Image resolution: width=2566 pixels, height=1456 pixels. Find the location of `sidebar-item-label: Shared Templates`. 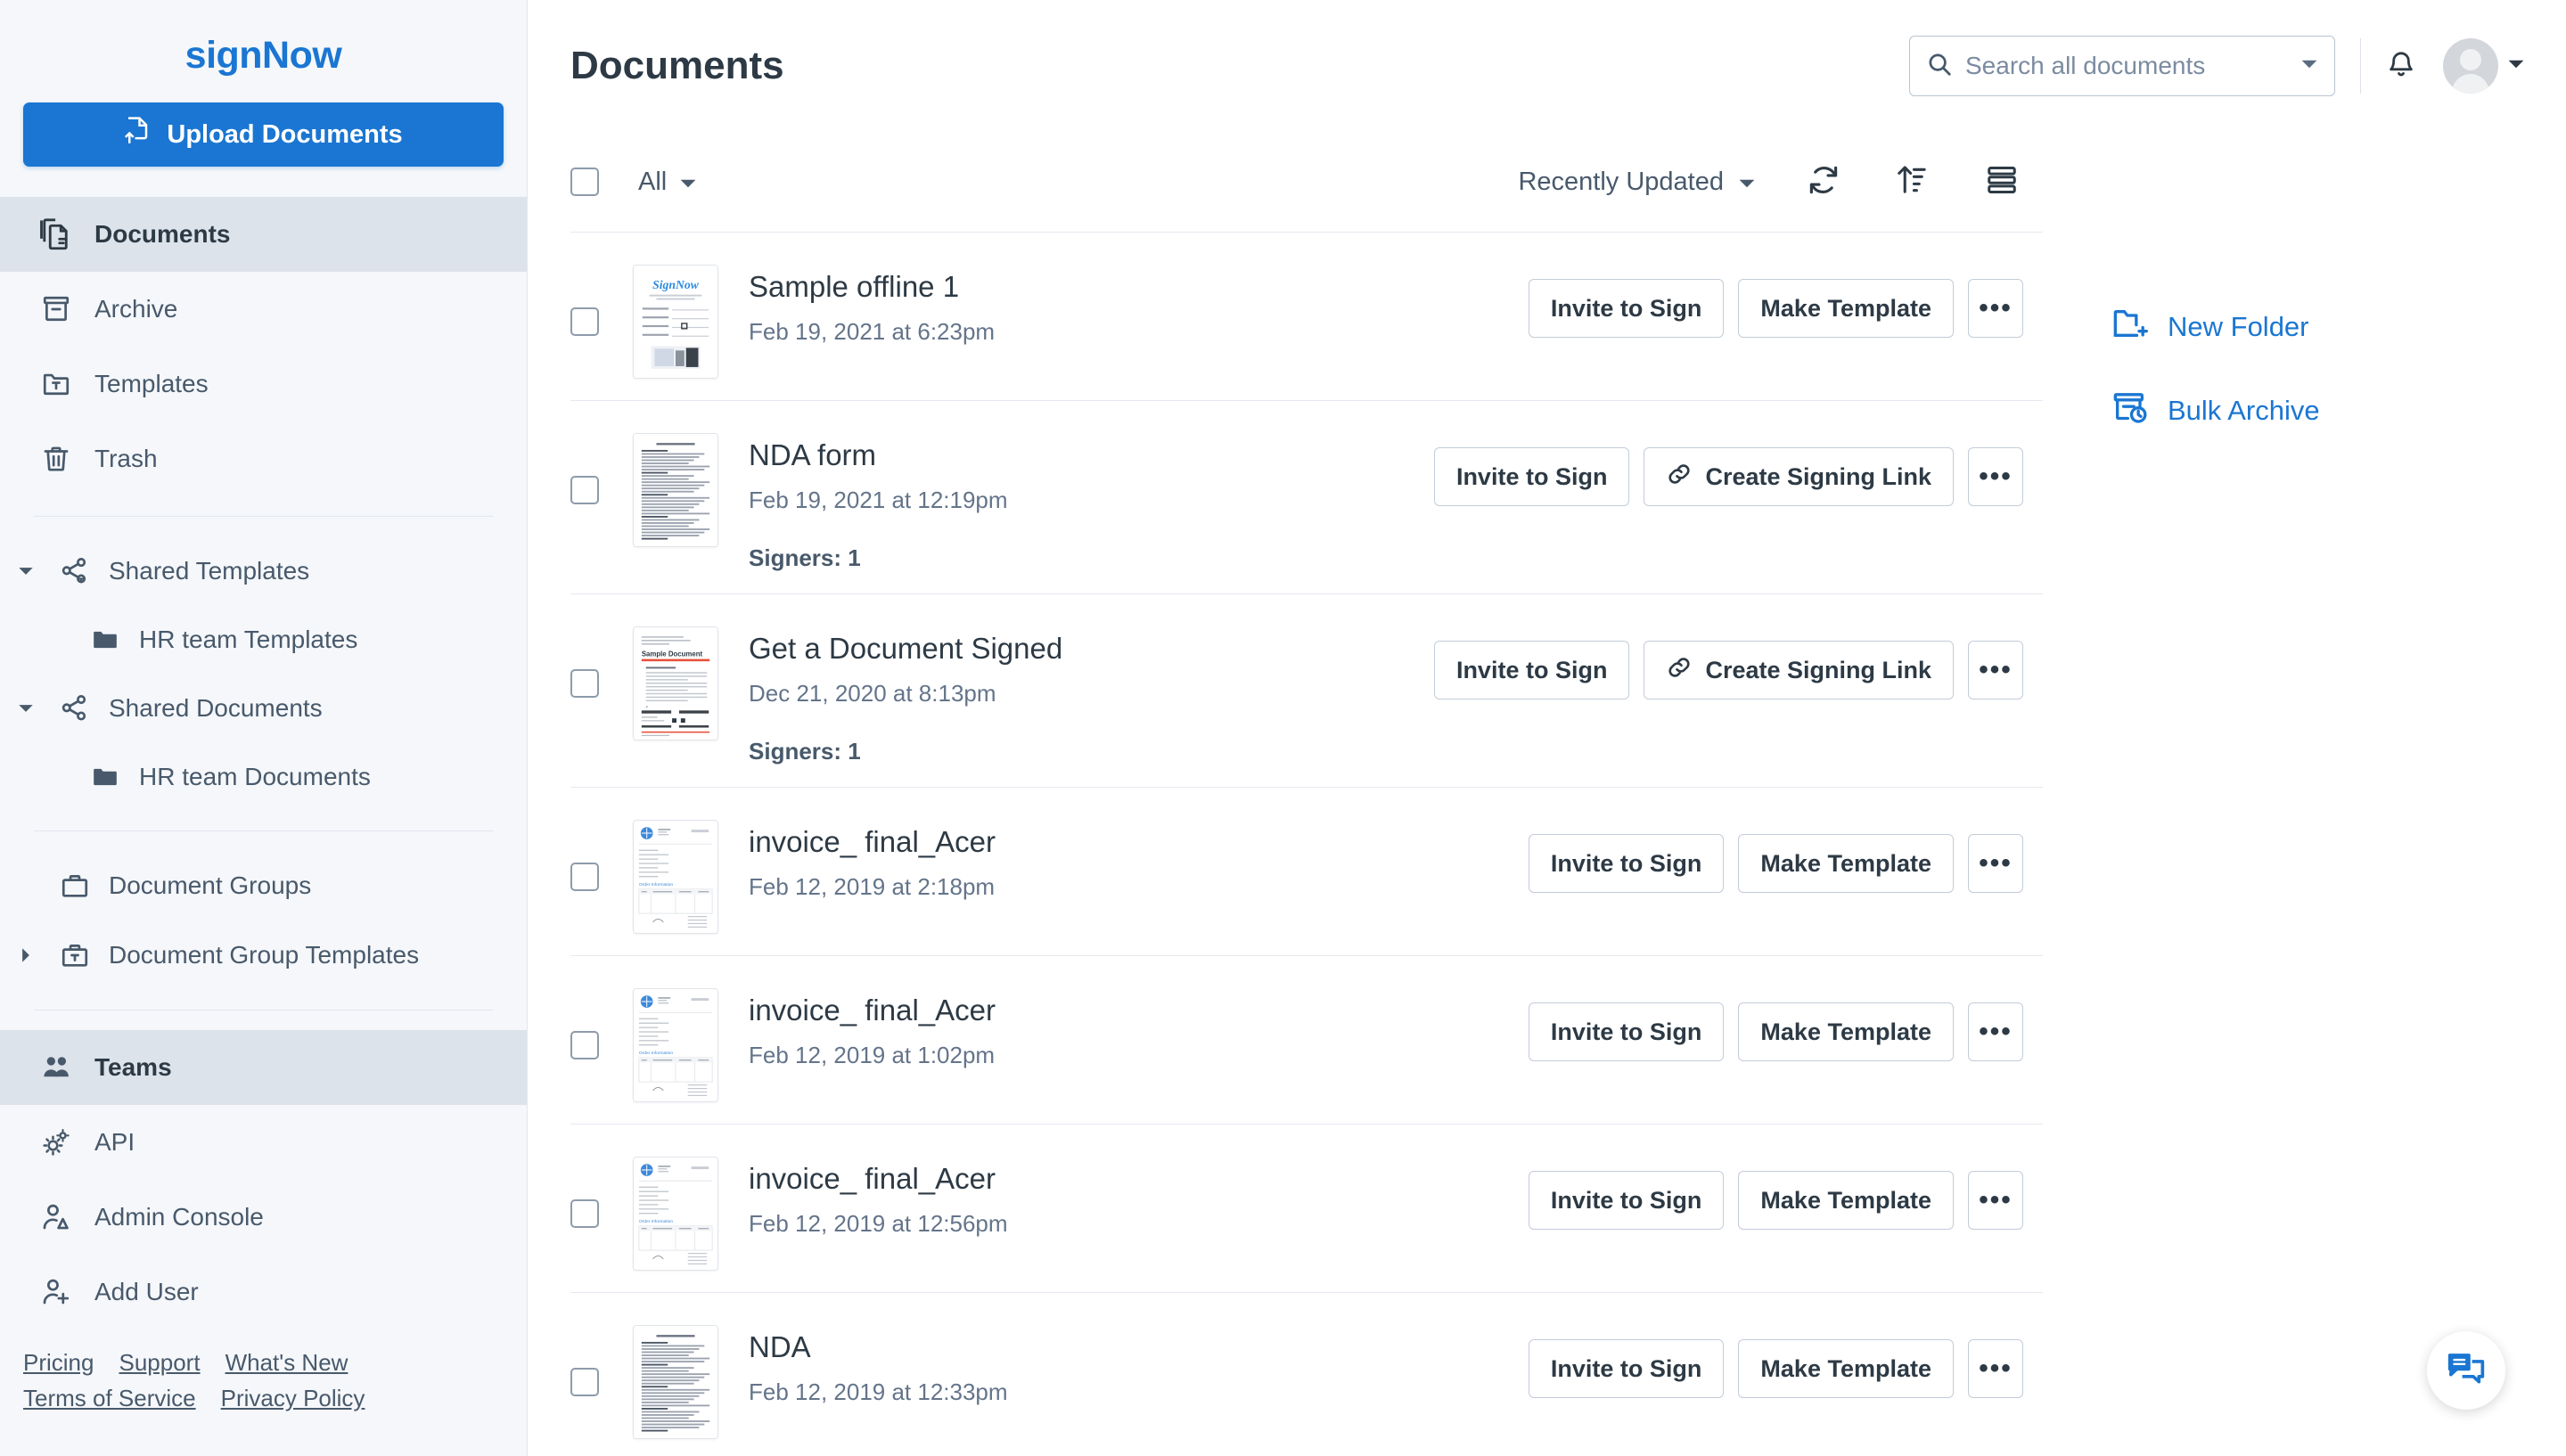

sidebar-item-label: Shared Templates is located at coordinates (210, 571).